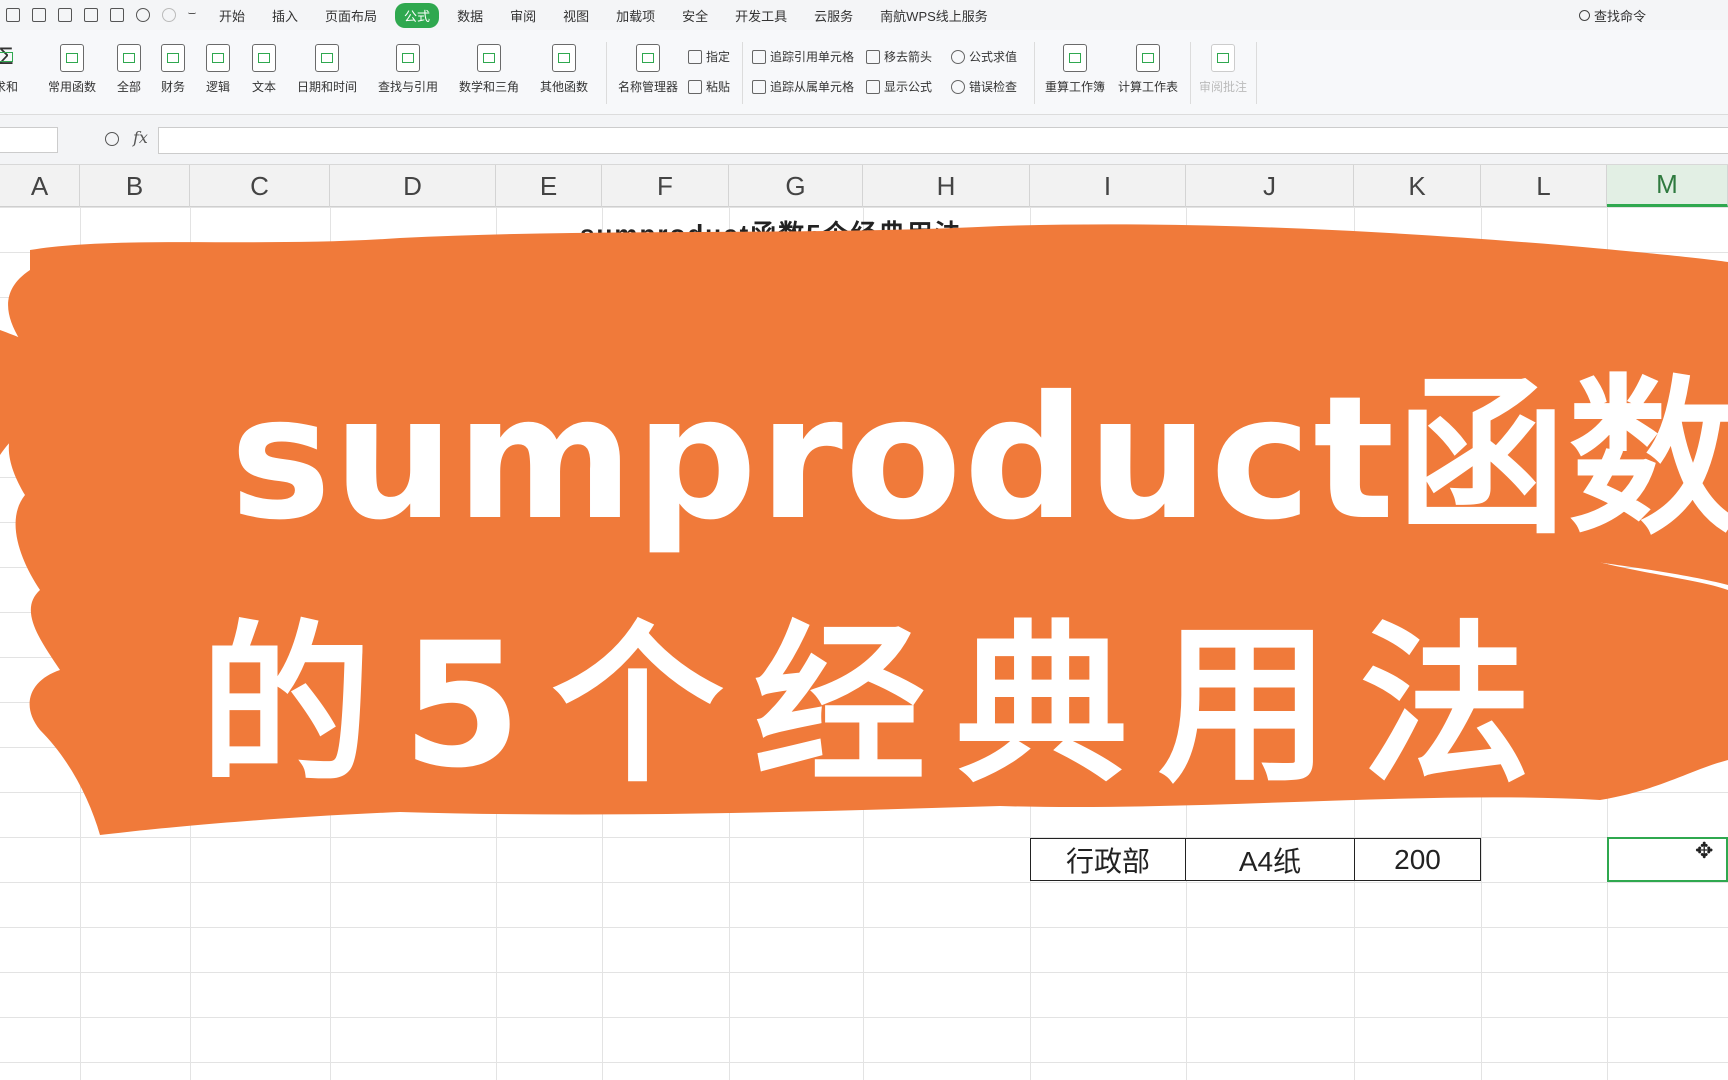 Image resolution: width=1728 pixels, height=1080 pixels. I want to click on print-icon, so click(91, 15).